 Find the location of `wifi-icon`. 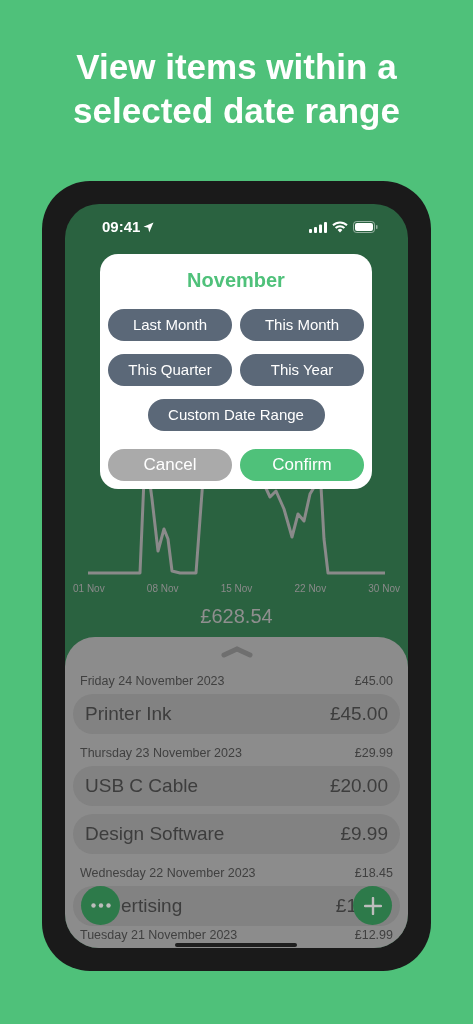

wifi-icon is located at coordinates (340, 227).